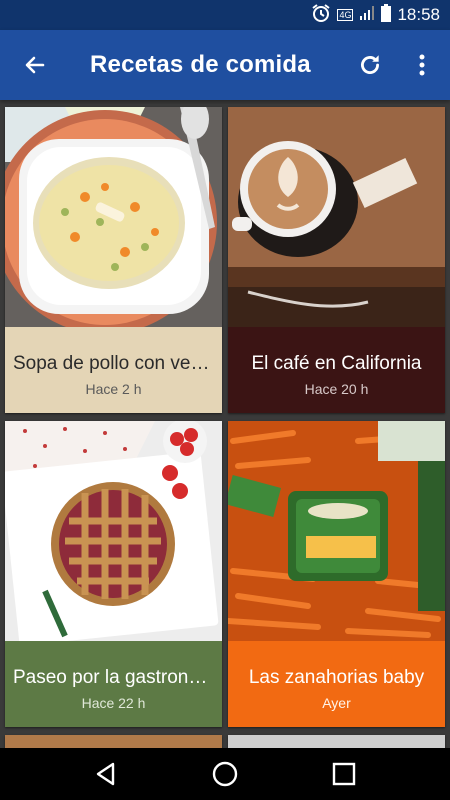 This screenshot has height=800, width=450. I want to click on recipe-time: Hace 22 h, so click(113, 703).